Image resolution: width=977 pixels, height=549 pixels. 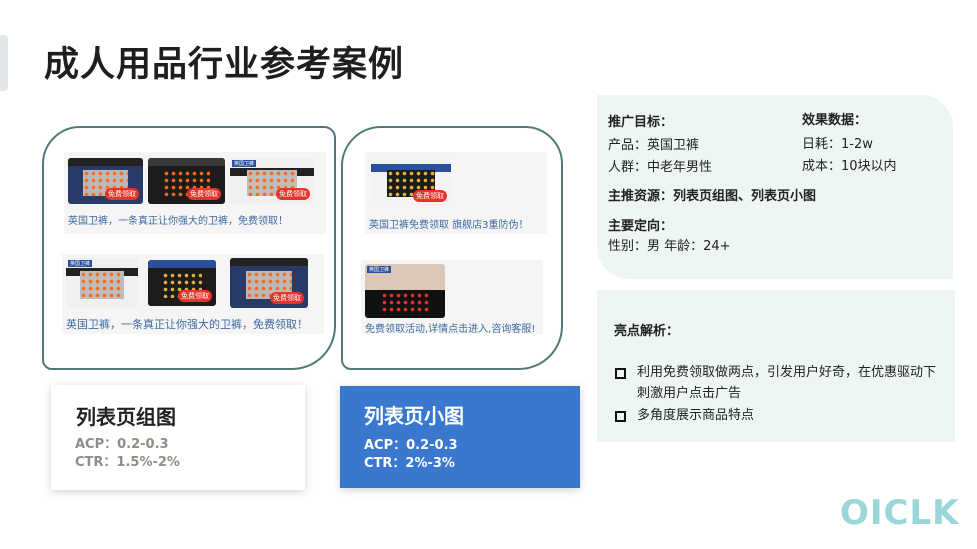 What do you see at coordinates (641, 226) in the screenshot?
I see `targeting-label: 主要定向：` at bounding box center [641, 226].